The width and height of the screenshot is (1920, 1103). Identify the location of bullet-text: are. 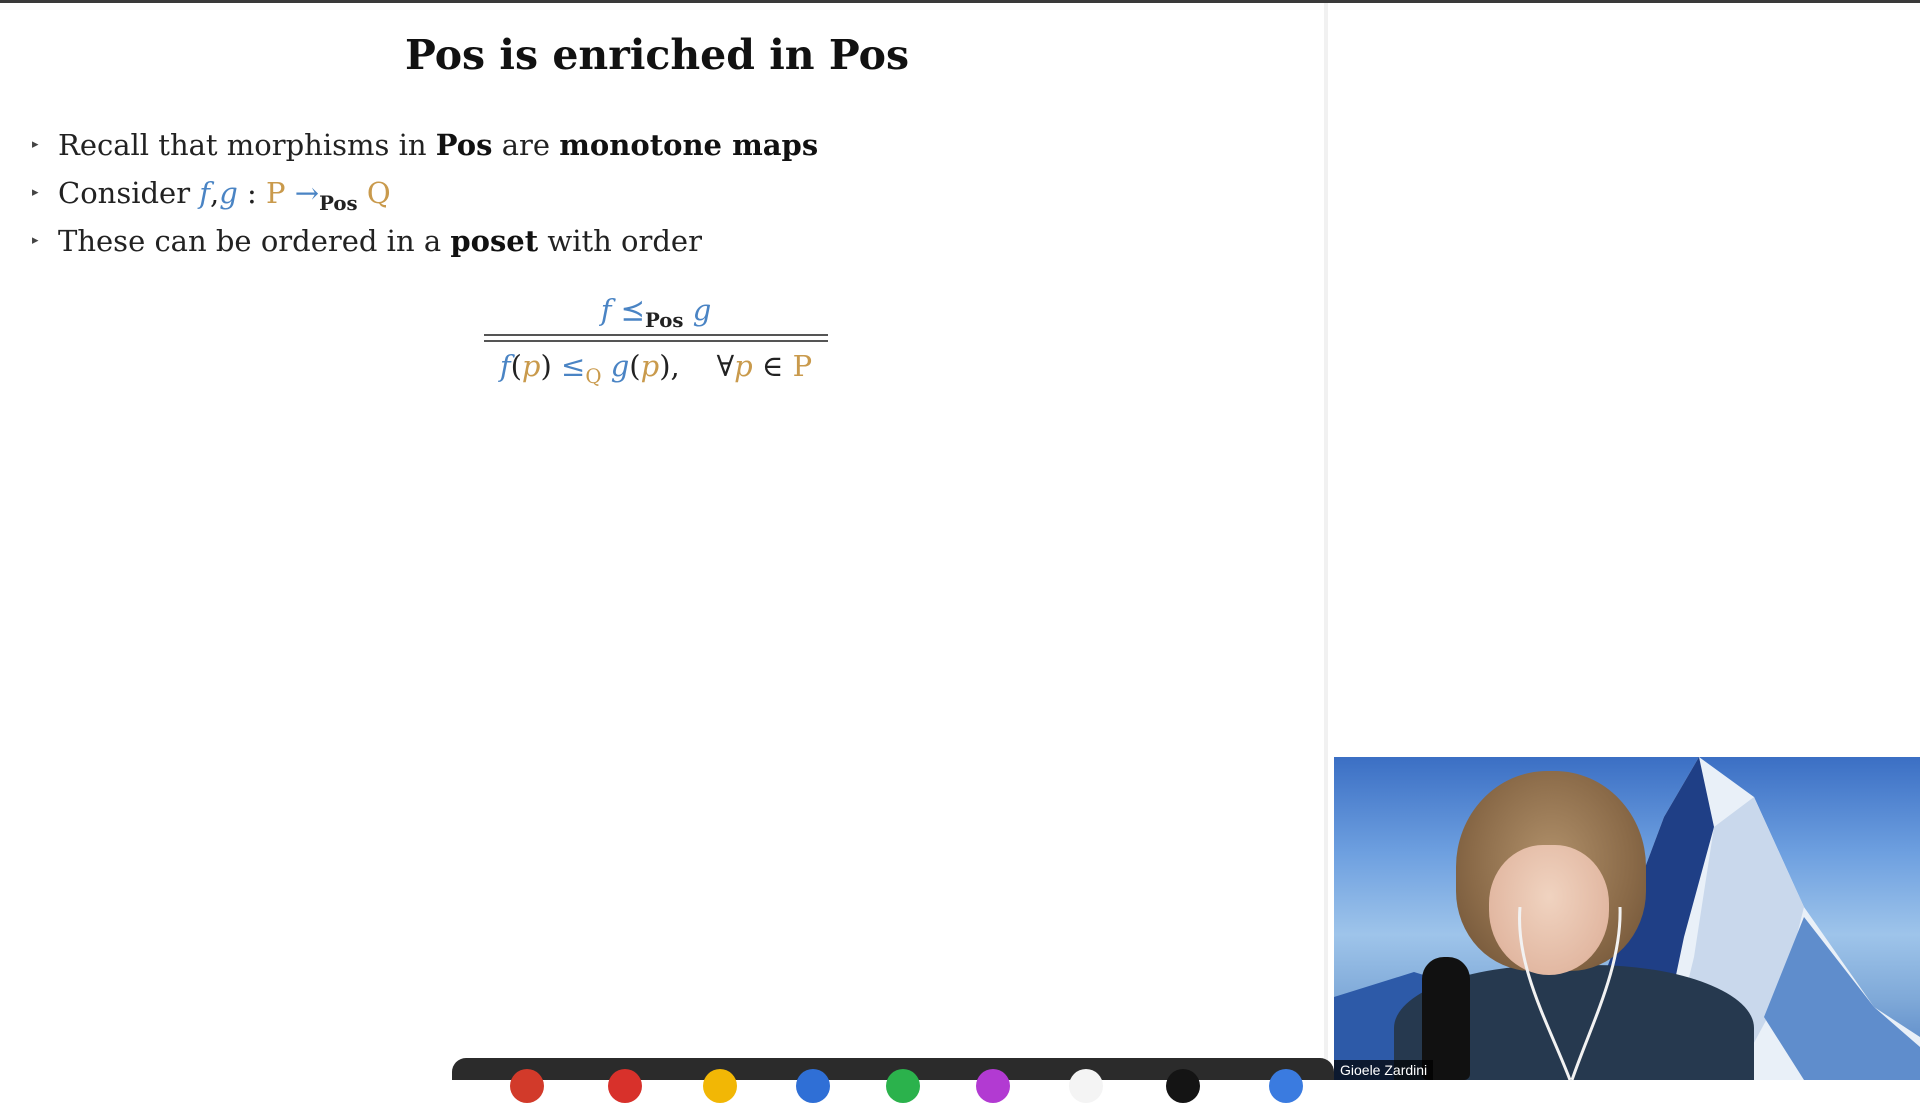
(526, 145).